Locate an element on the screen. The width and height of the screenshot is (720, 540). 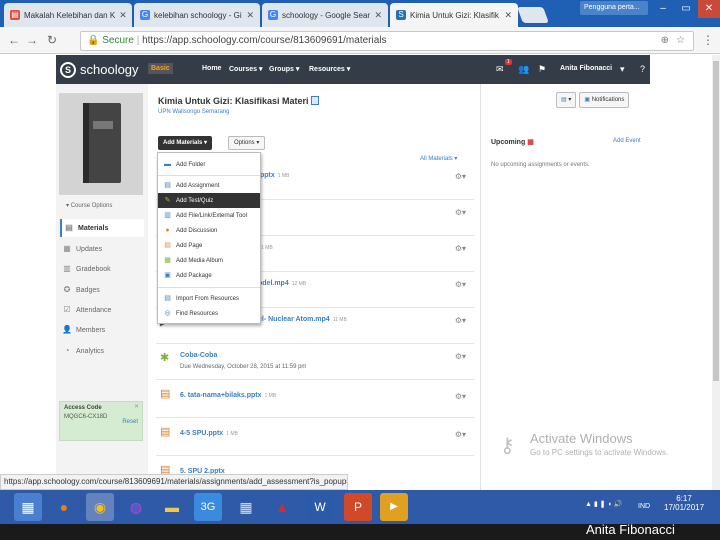
material-title: el- Nuclear Atom.mp4 11 MB is located at coordinates (302, 319).